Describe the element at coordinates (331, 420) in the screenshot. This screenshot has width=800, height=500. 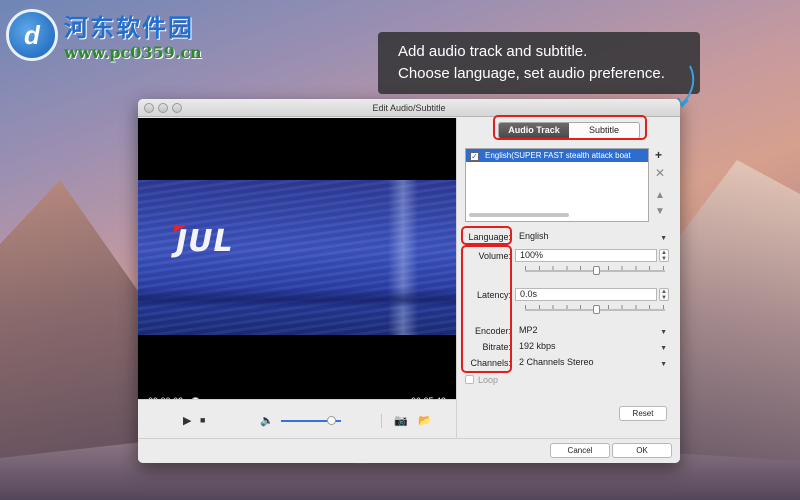
I see `volume-knob` at that location.